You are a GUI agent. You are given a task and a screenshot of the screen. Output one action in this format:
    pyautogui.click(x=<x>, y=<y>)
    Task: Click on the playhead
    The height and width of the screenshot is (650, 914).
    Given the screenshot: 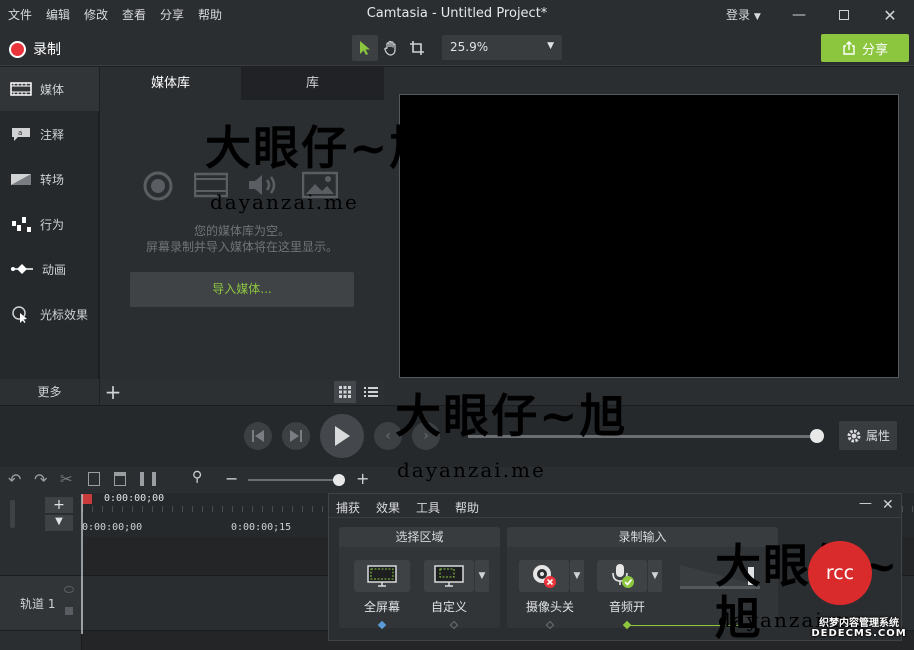 What is the action you would take?
    pyautogui.click(x=87, y=499)
    